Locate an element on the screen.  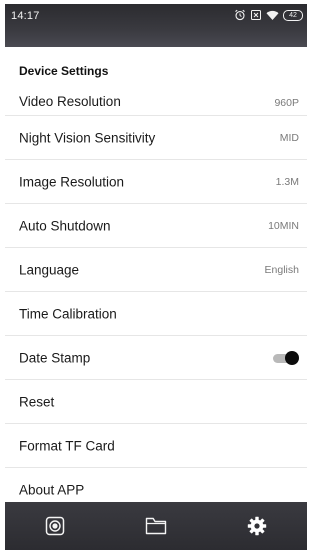
setting-label: About APP is located at coordinates (52, 489).